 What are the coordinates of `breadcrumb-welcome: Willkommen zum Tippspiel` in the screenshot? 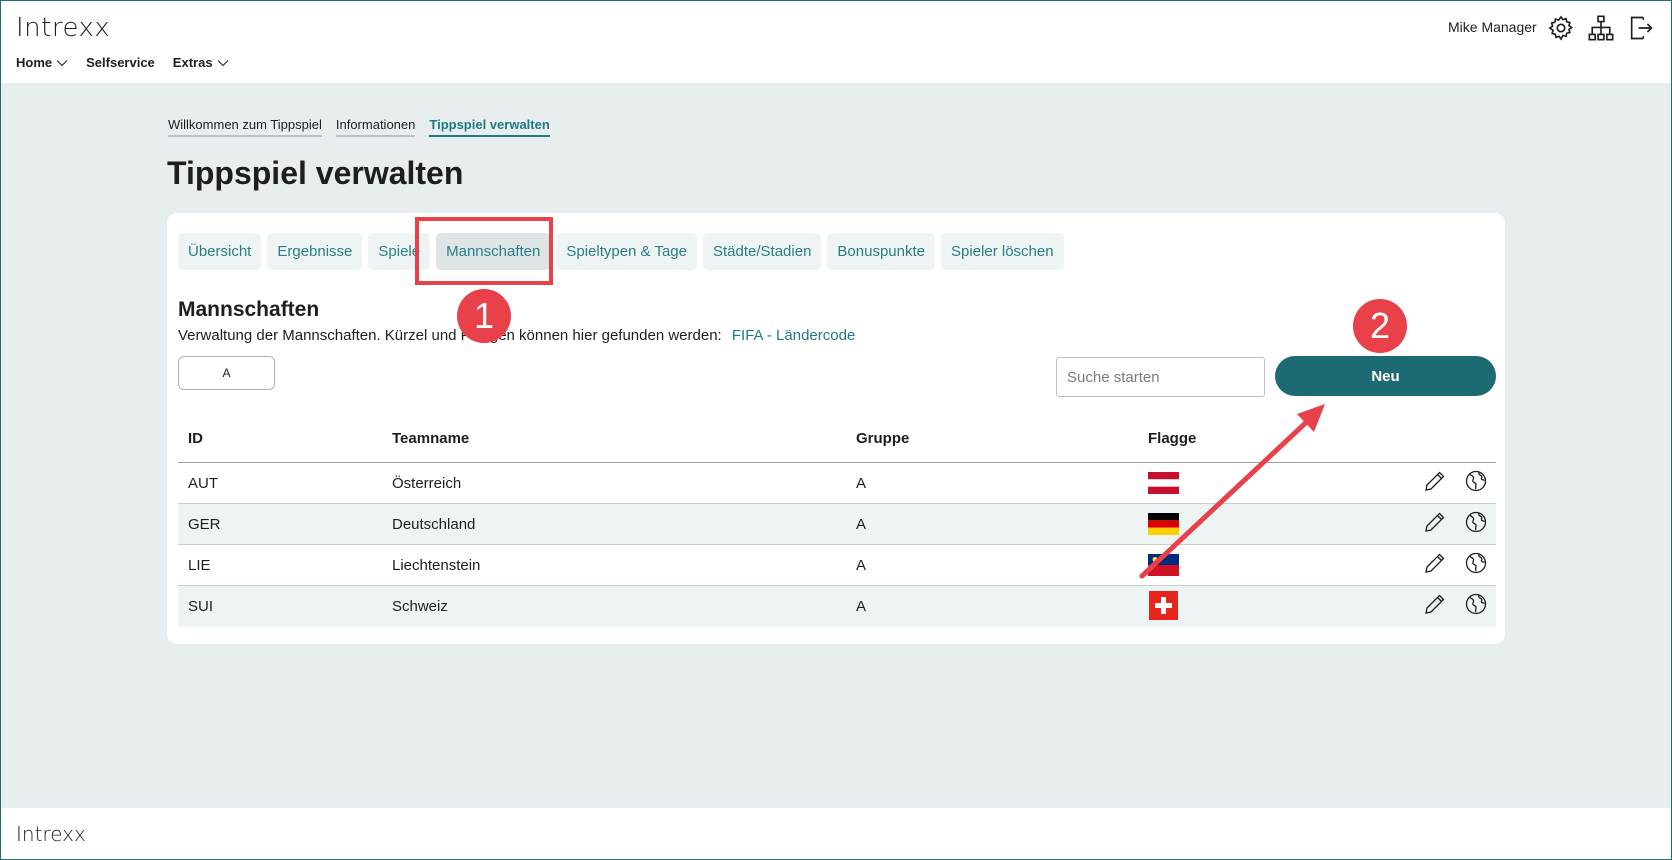 It's located at (245, 127).